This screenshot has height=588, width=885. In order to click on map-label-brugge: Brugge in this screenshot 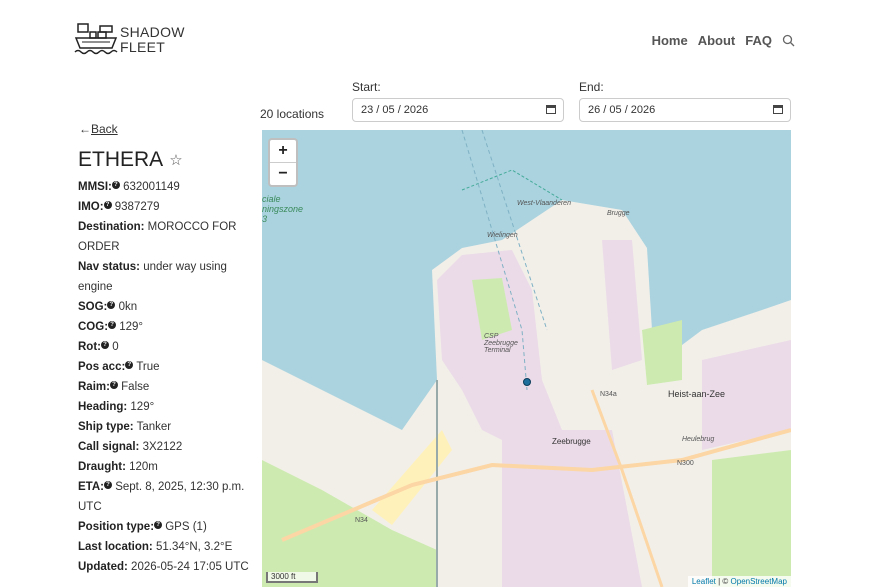, I will do `click(618, 213)`.